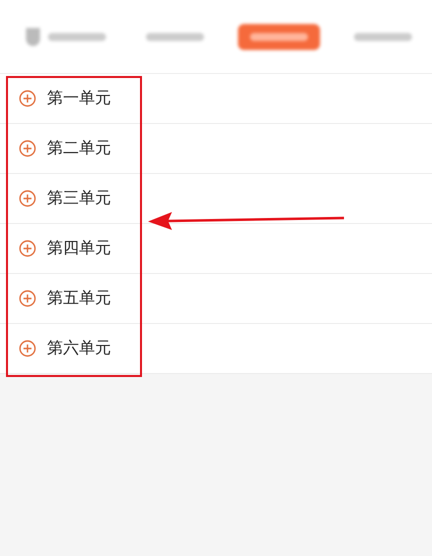 The width and height of the screenshot is (432, 556). Describe the element at coordinates (279, 37) in the screenshot. I see `blurred-tab` at that location.